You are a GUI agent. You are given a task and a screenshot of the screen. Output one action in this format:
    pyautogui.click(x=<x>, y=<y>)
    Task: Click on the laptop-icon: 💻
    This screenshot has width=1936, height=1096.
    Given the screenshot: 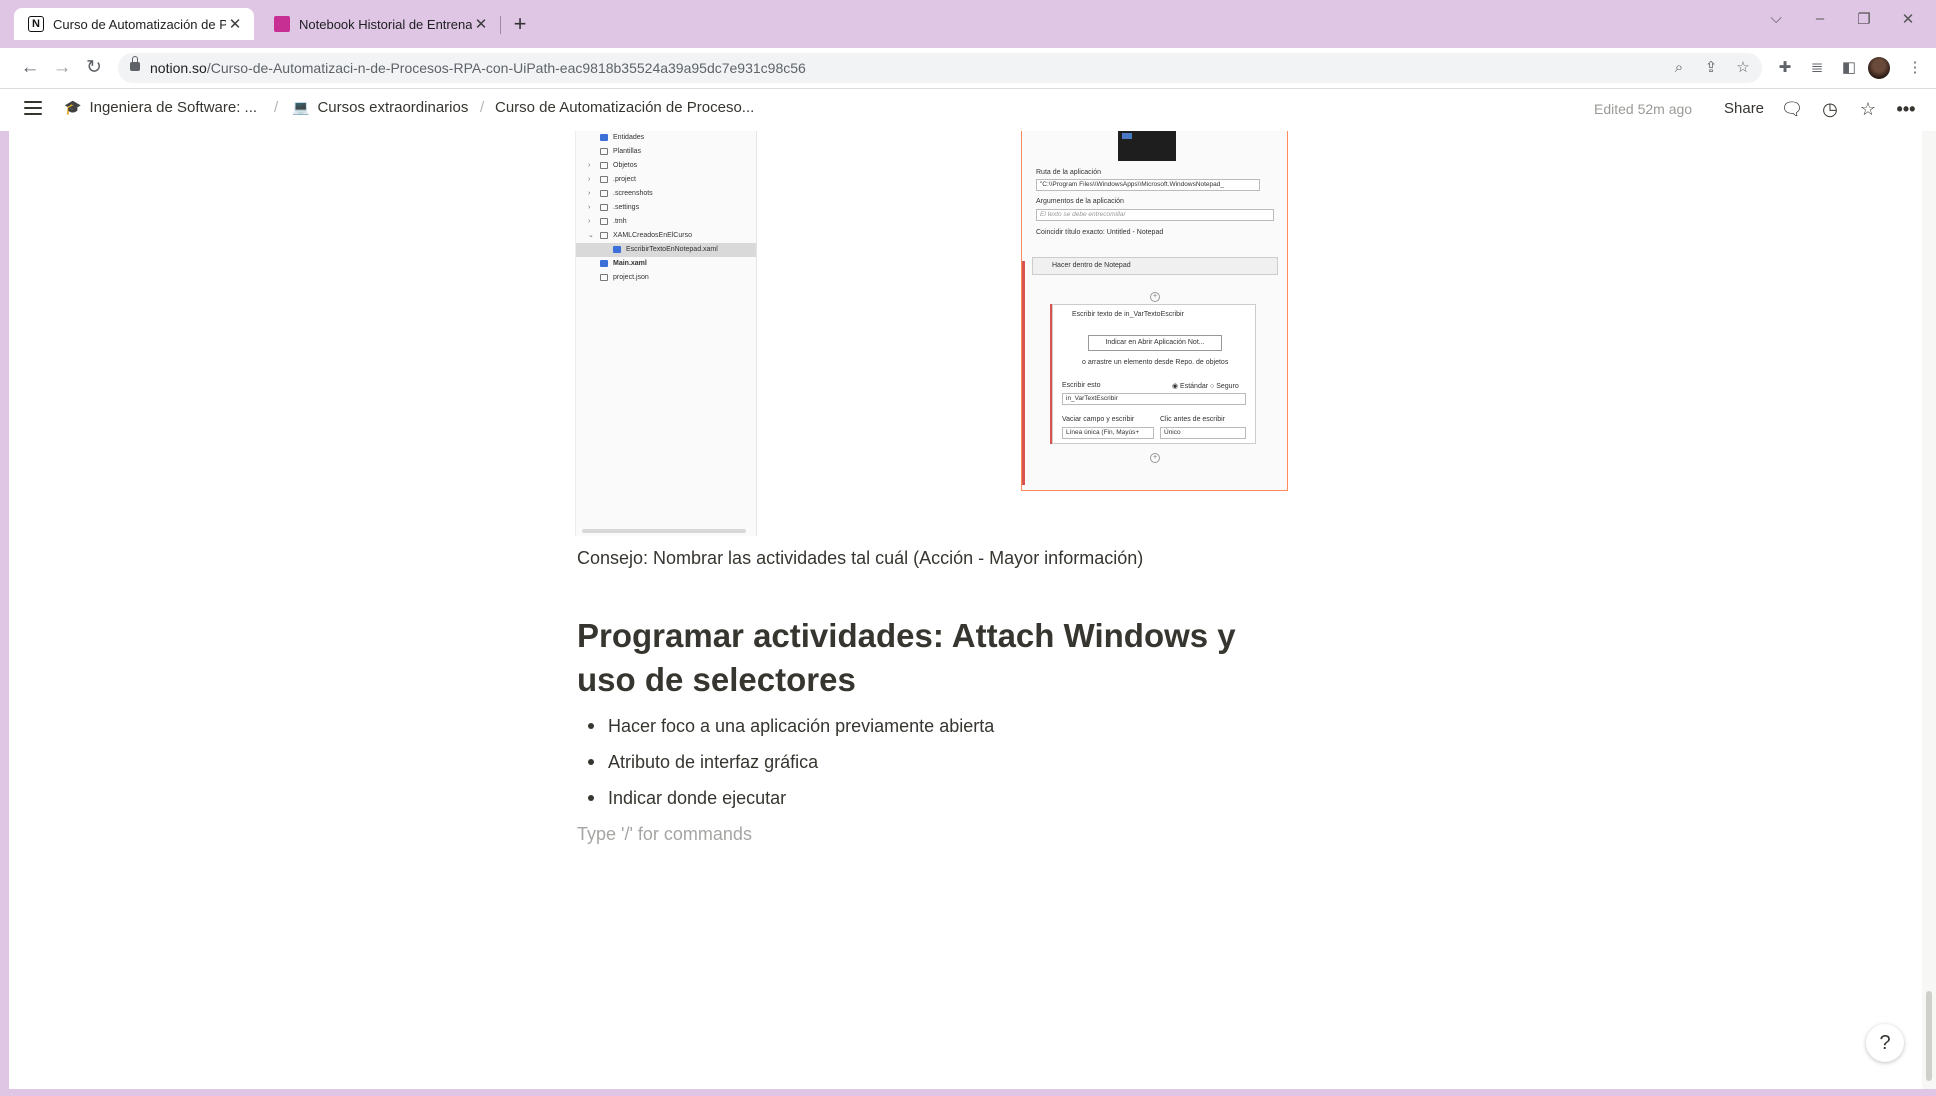 What is the action you would take?
    pyautogui.click(x=301, y=107)
    